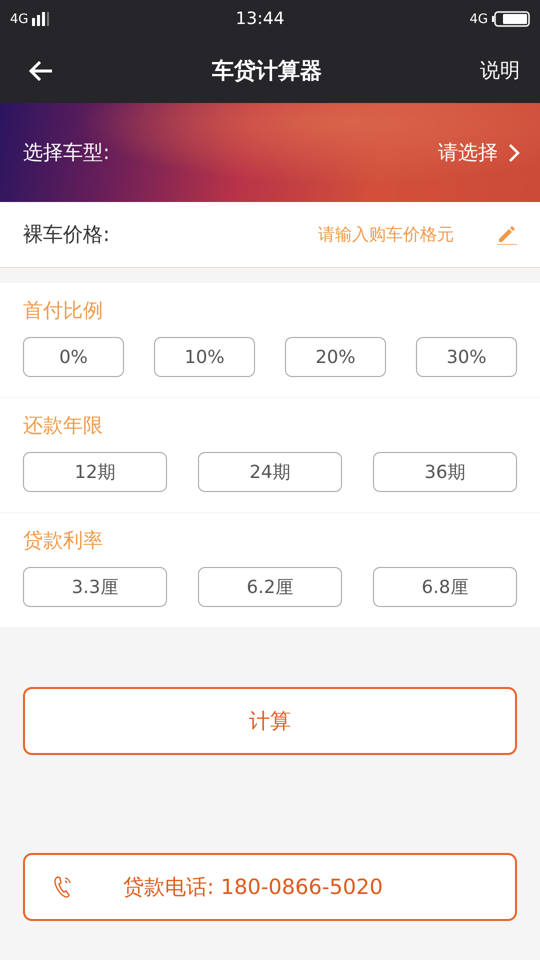 Image resolution: width=540 pixels, height=960 pixels. I want to click on pencil-icon, so click(507, 235).